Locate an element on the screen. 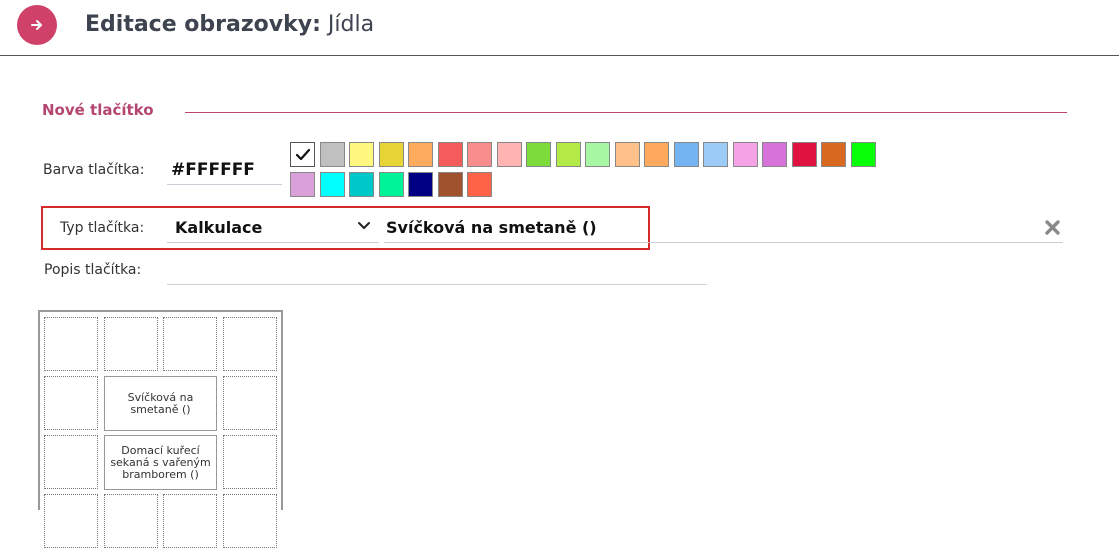 The image size is (1119, 548). back-button is located at coordinates (37, 25).